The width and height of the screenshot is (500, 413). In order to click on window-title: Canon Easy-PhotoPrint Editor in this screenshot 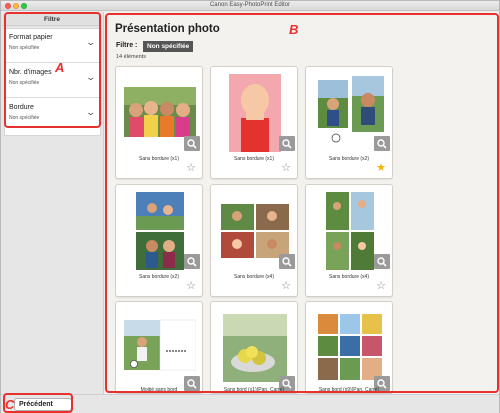, I will do `click(250, 5)`.